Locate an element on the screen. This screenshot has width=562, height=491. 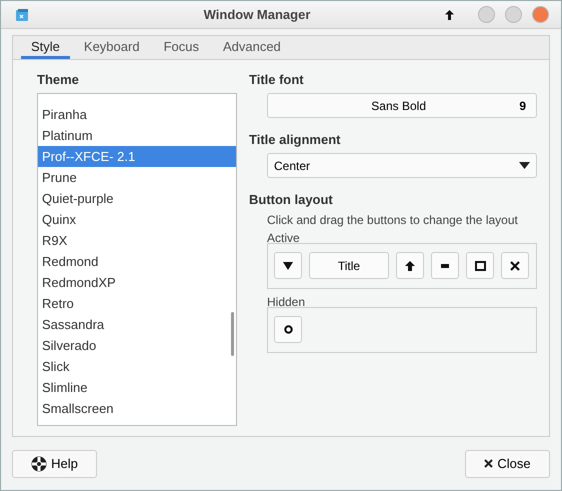
frame-label: Hidden is located at coordinates (286, 302).